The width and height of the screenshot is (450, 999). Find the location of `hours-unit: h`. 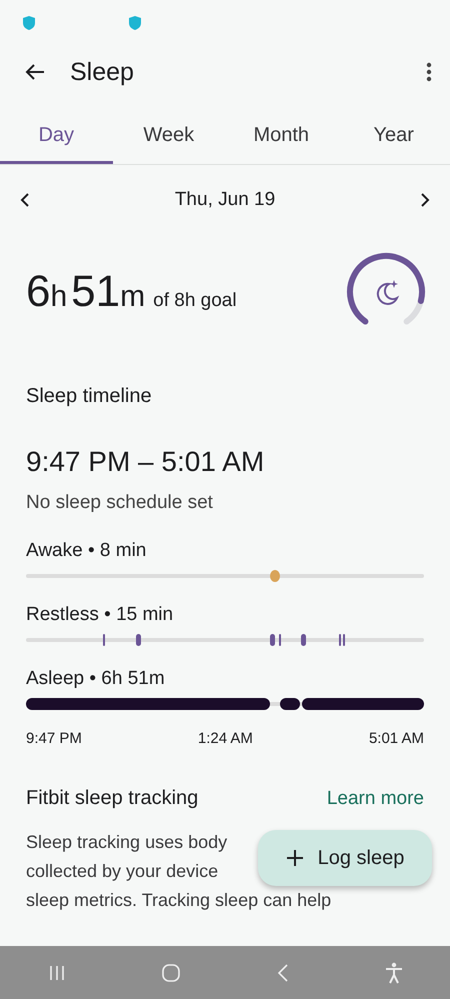

hours-unit: h is located at coordinates (59, 297).